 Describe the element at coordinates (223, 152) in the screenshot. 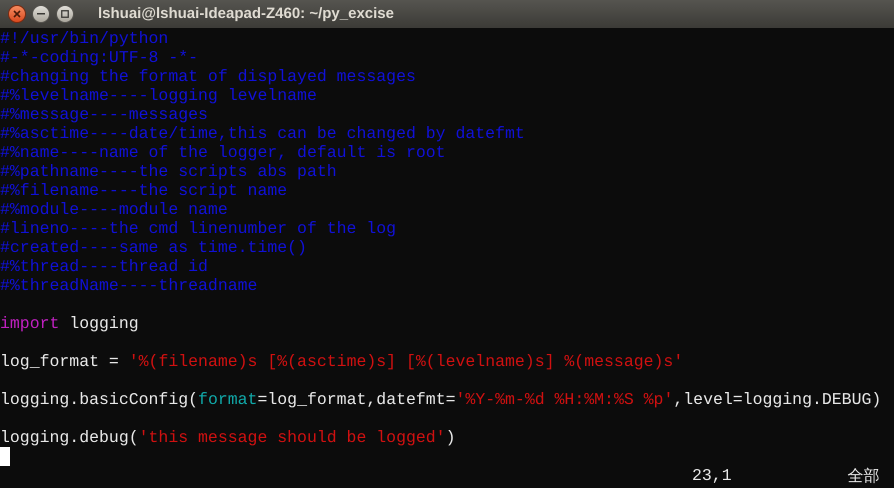

I see `code-line: #%name----name of the logger, default is root` at that location.